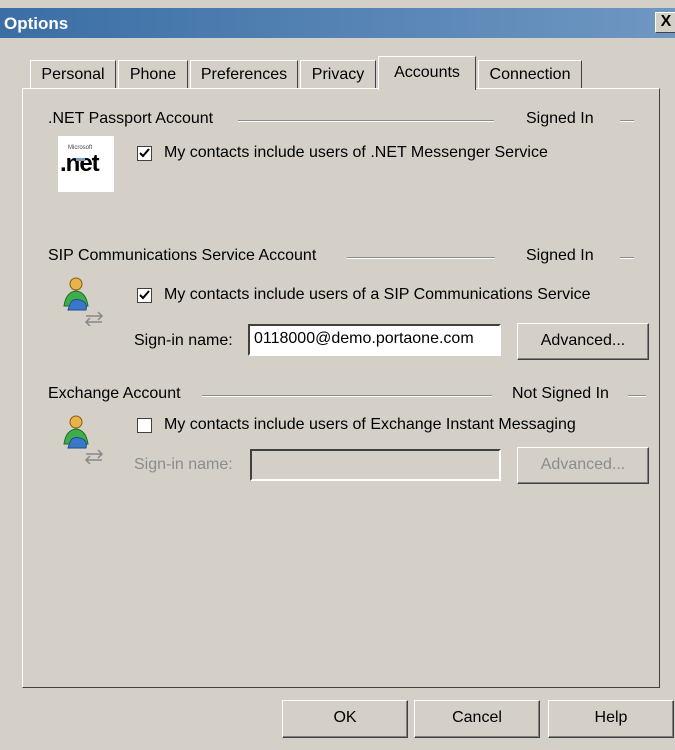 This screenshot has height=750, width=675. Describe the element at coordinates (530, 74) in the screenshot. I see `tab-connection: Connection` at that location.